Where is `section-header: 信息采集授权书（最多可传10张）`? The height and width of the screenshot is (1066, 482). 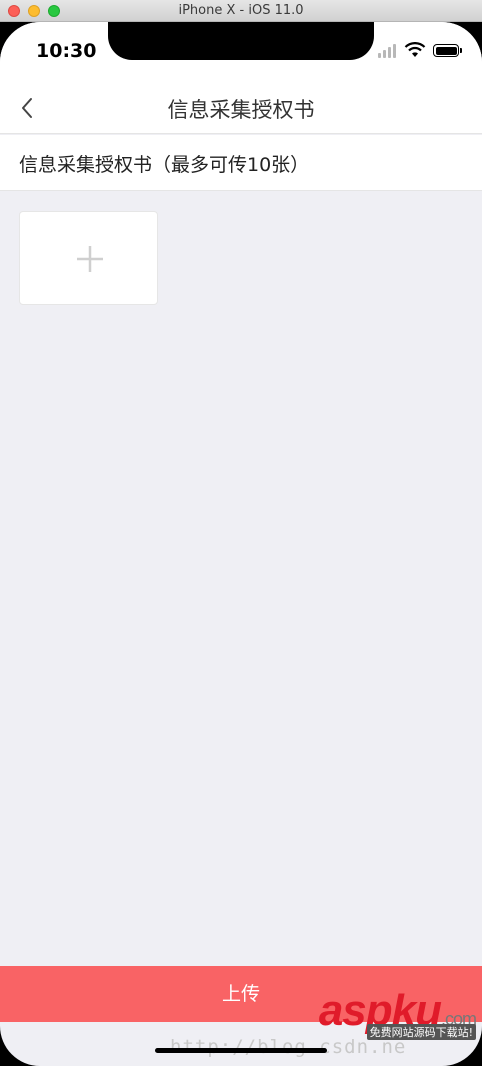
section-header: 信息采集授权书（最多可传10张） is located at coordinates (241, 163).